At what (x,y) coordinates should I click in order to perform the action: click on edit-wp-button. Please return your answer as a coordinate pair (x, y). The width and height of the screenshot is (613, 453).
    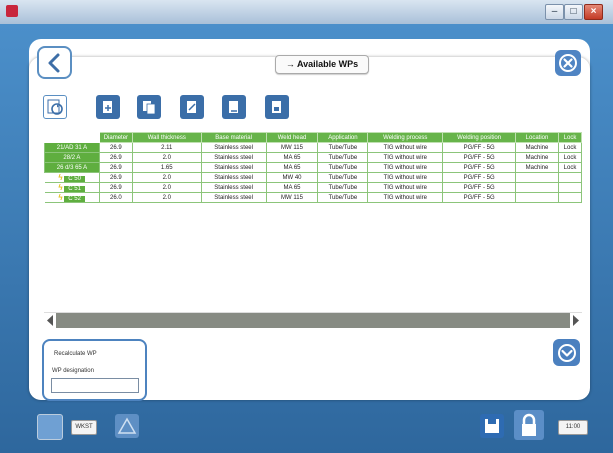
    Looking at the image, I should click on (192, 107).